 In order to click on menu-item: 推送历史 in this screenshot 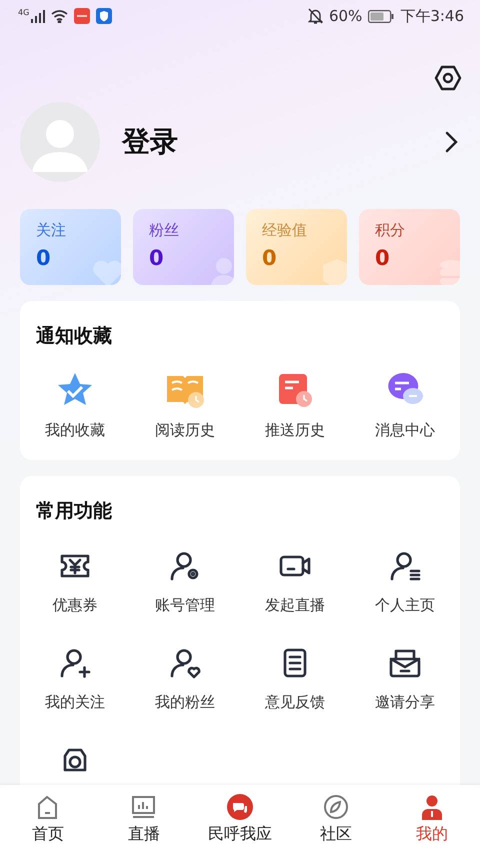, I will do `click(295, 430)`.